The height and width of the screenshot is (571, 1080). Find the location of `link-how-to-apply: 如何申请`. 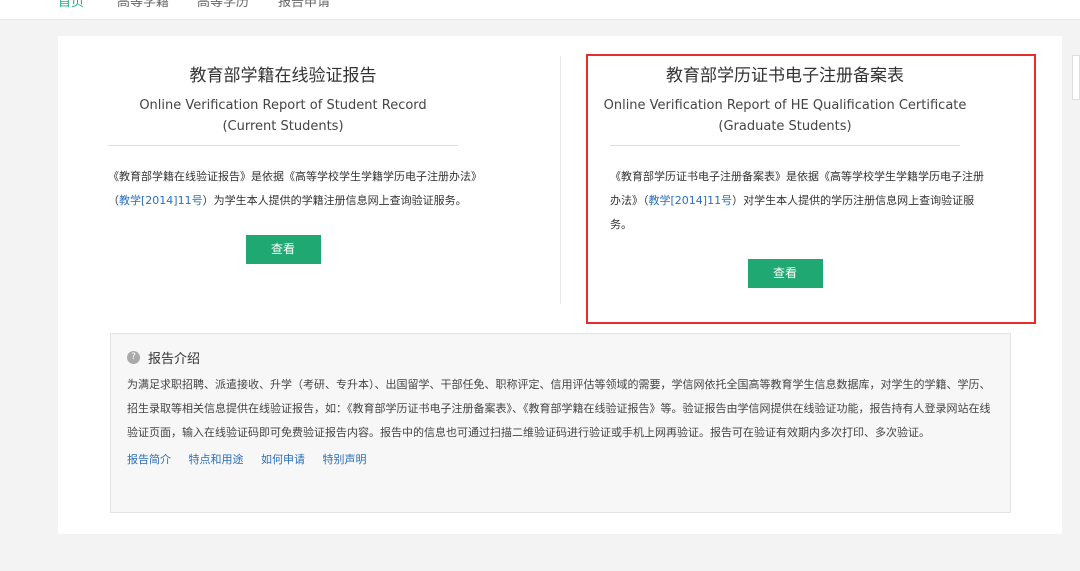

link-how-to-apply: 如何申请 is located at coordinates (283, 459).